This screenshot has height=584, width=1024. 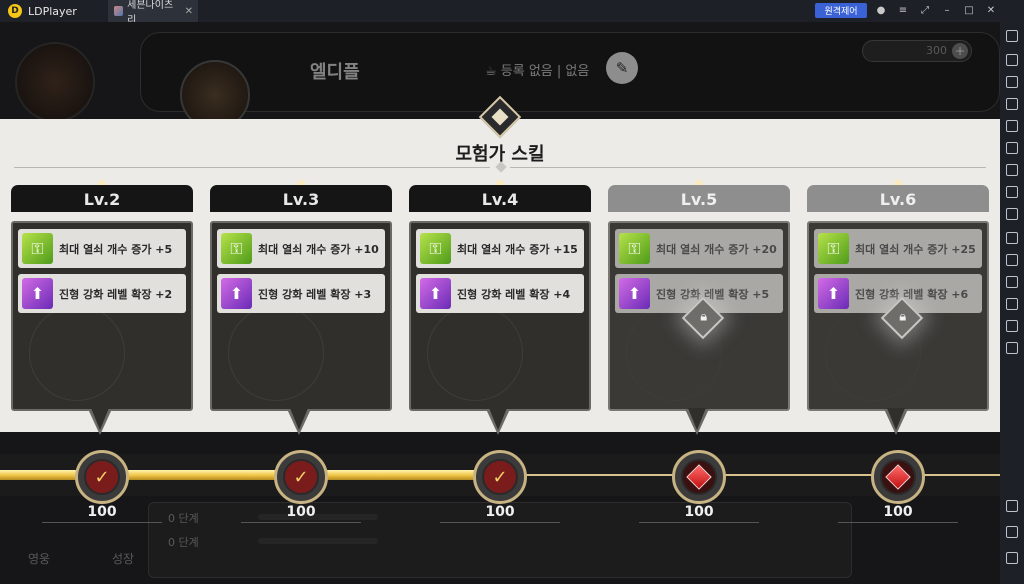 What do you see at coordinates (991, 11) in the screenshot?
I see `close-icon: ✕` at bounding box center [991, 11].